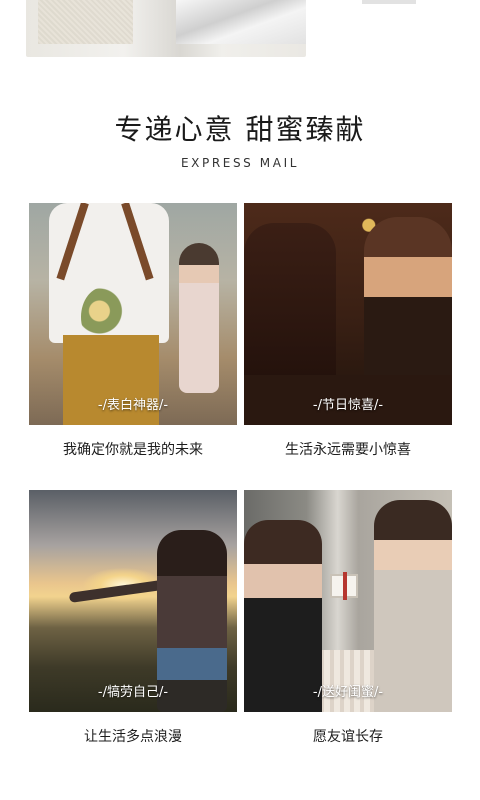 The height and width of the screenshot is (800, 480). What do you see at coordinates (348, 601) in the screenshot?
I see `bestie-photo: -/送好闺蜜/-` at bounding box center [348, 601].